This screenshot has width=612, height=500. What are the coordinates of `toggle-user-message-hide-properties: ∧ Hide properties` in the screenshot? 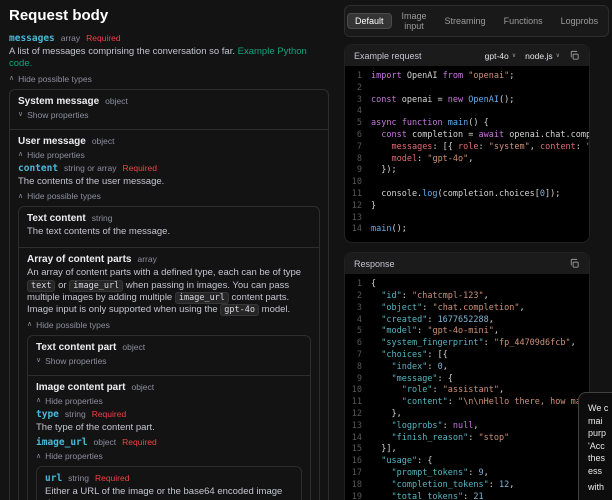 It's located at (169, 155).